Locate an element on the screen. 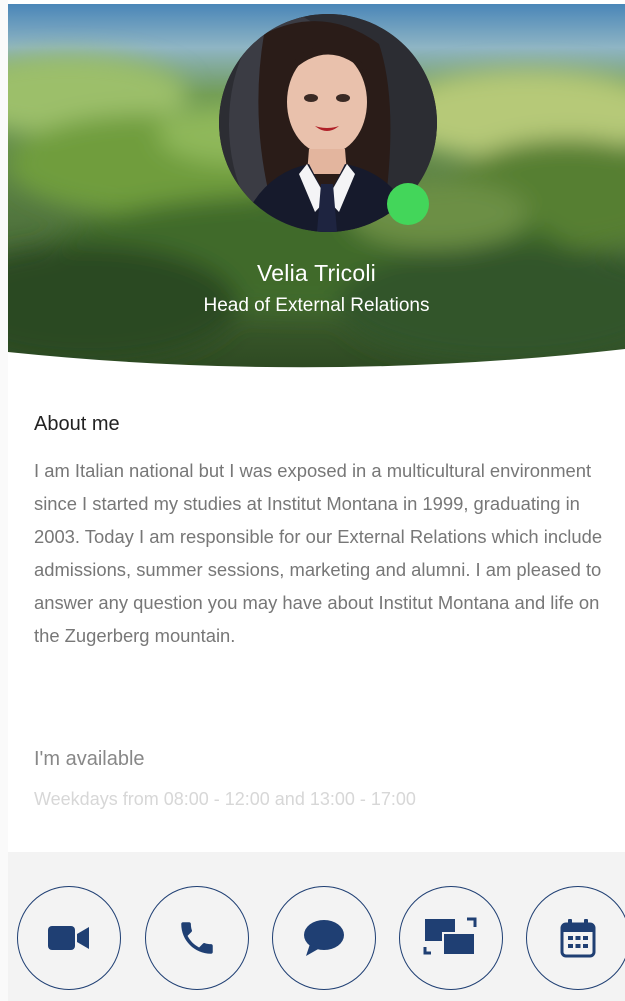 This screenshot has width=625, height=1001. screen-share-icon is located at coordinates (450, 936).